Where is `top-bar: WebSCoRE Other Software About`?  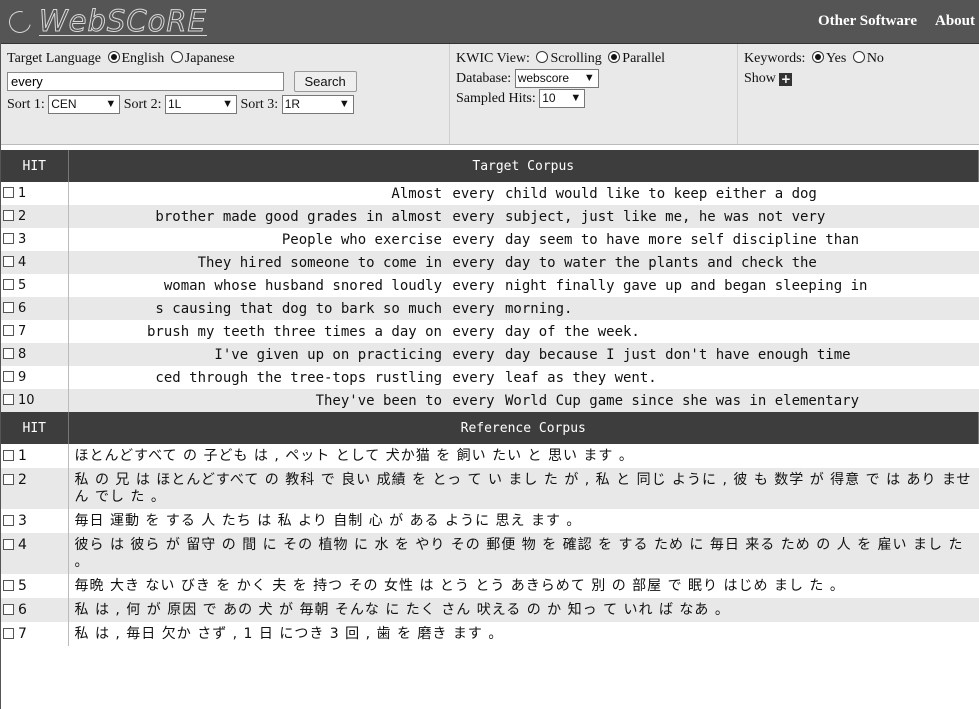 top-bar: WebSCoRE Other Software About is located at coordinates (490, 22).